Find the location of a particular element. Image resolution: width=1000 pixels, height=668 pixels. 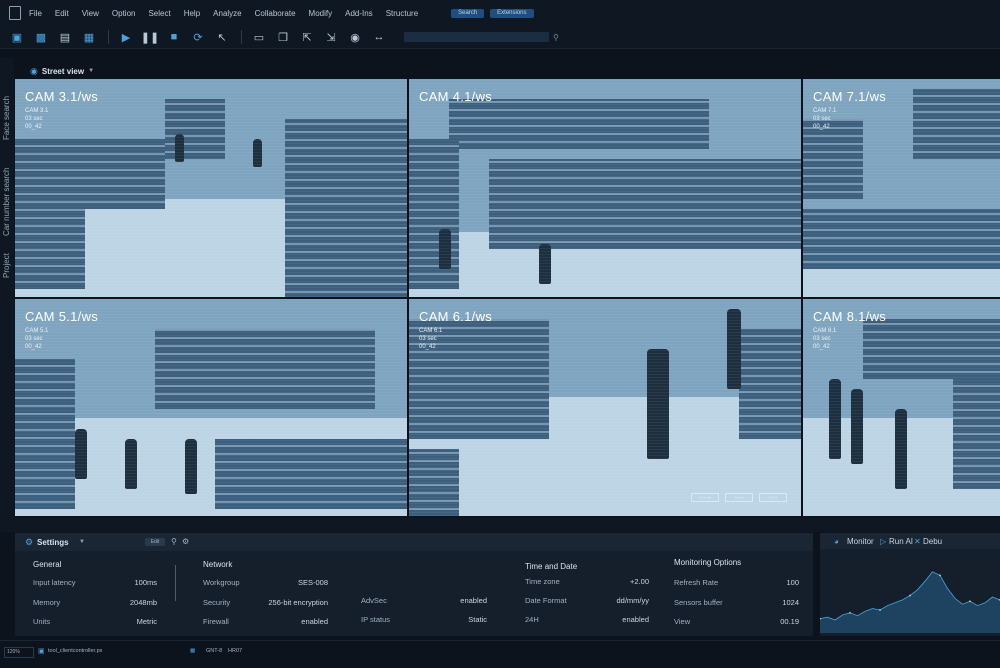

copy-icon: ❐ is located at coordinates (283, 37).